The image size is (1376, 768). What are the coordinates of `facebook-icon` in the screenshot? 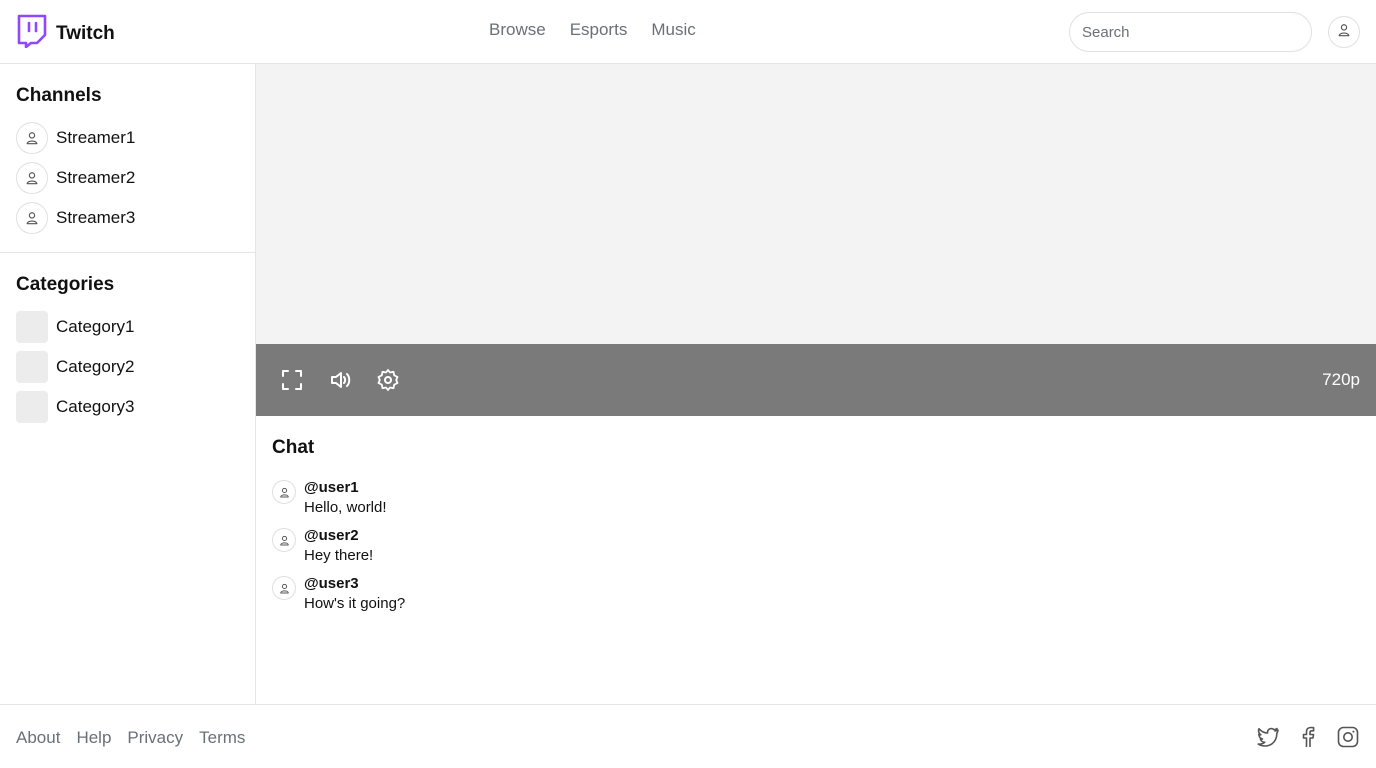 It's located at (1308, 737).